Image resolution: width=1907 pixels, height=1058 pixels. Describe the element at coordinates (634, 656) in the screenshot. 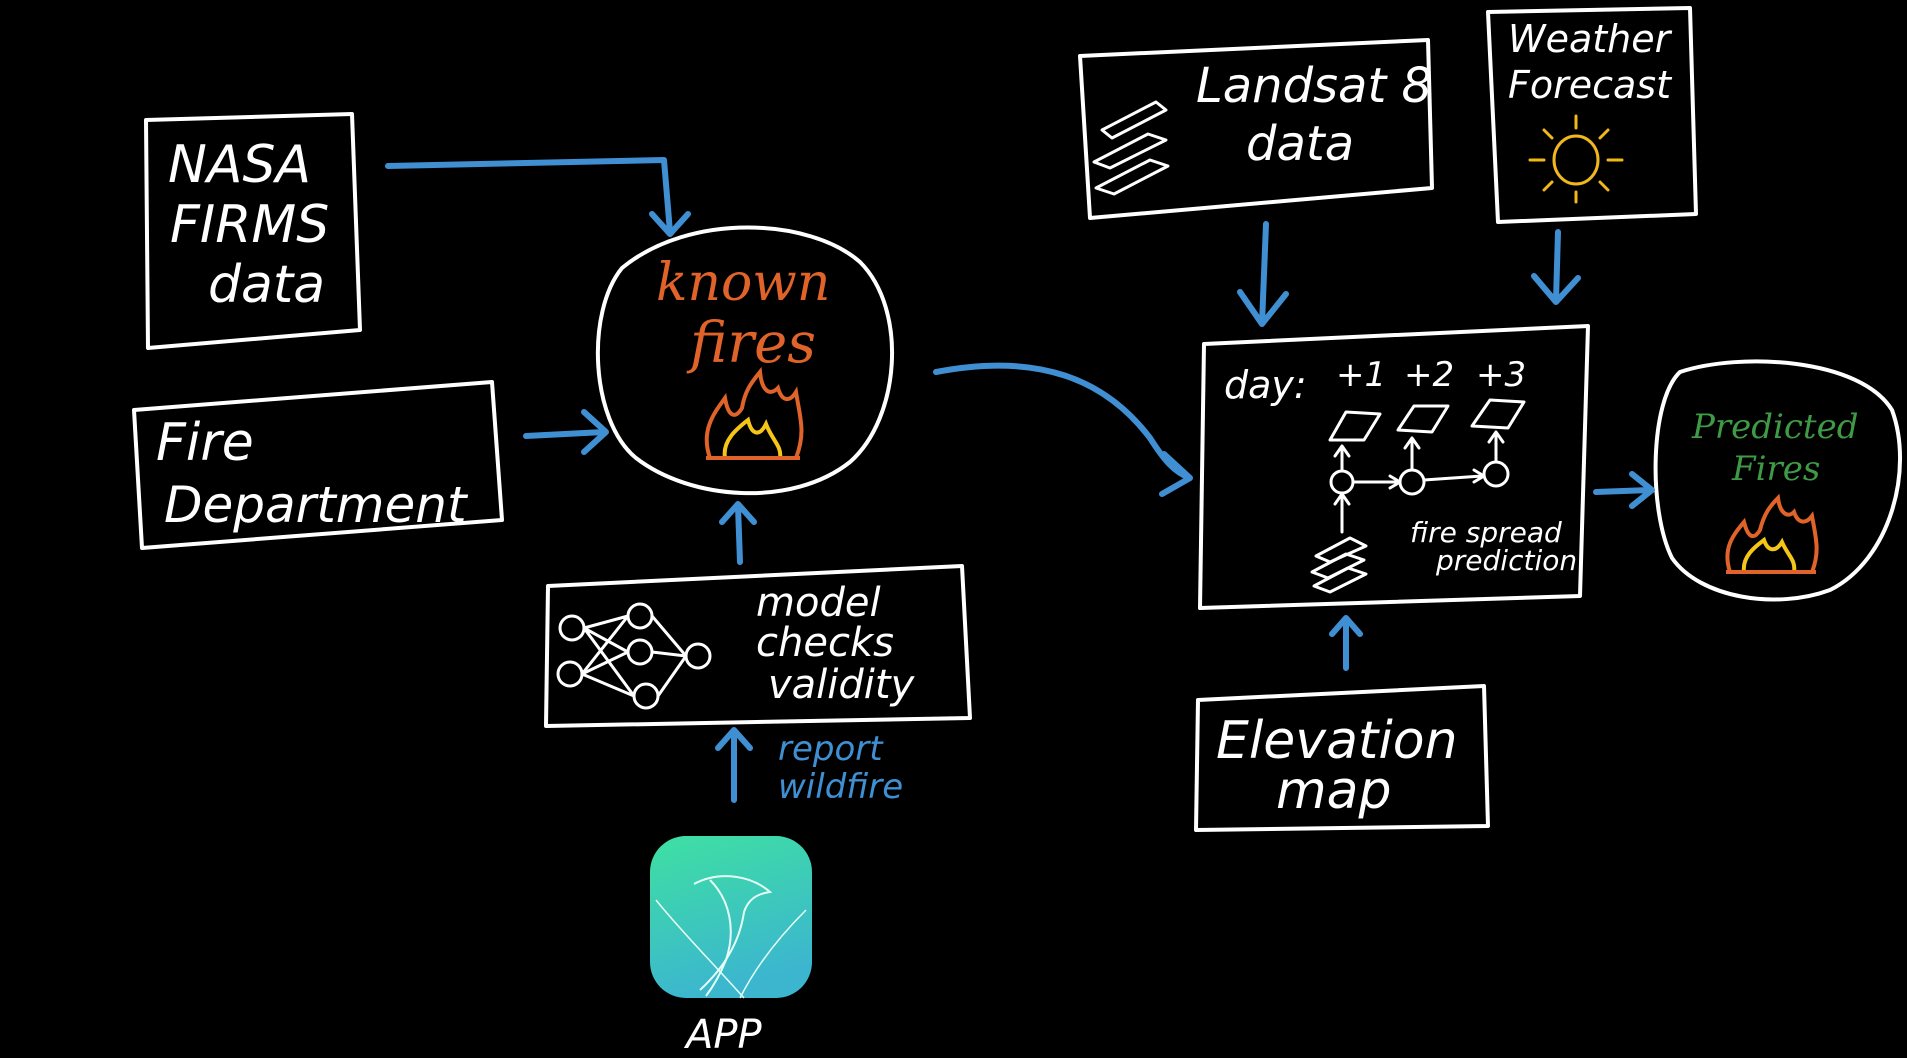

I see `neural-network-icon` at that location.